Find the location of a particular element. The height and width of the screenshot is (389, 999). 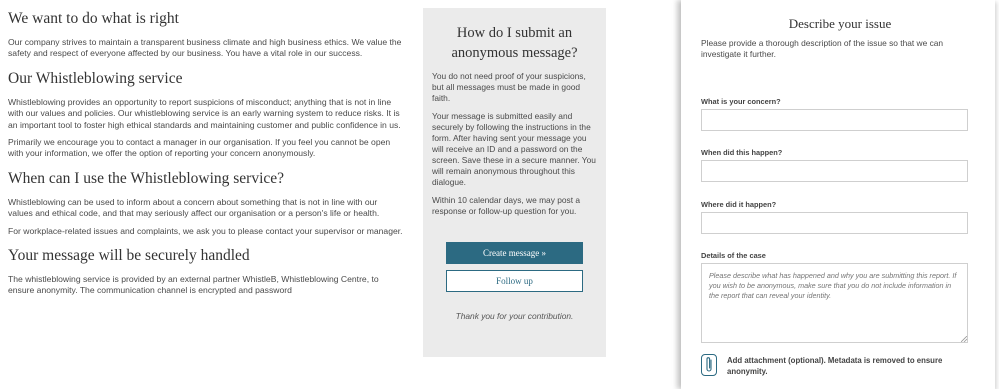

where-label: Where did it happen? is located at coordinates (739, 204).